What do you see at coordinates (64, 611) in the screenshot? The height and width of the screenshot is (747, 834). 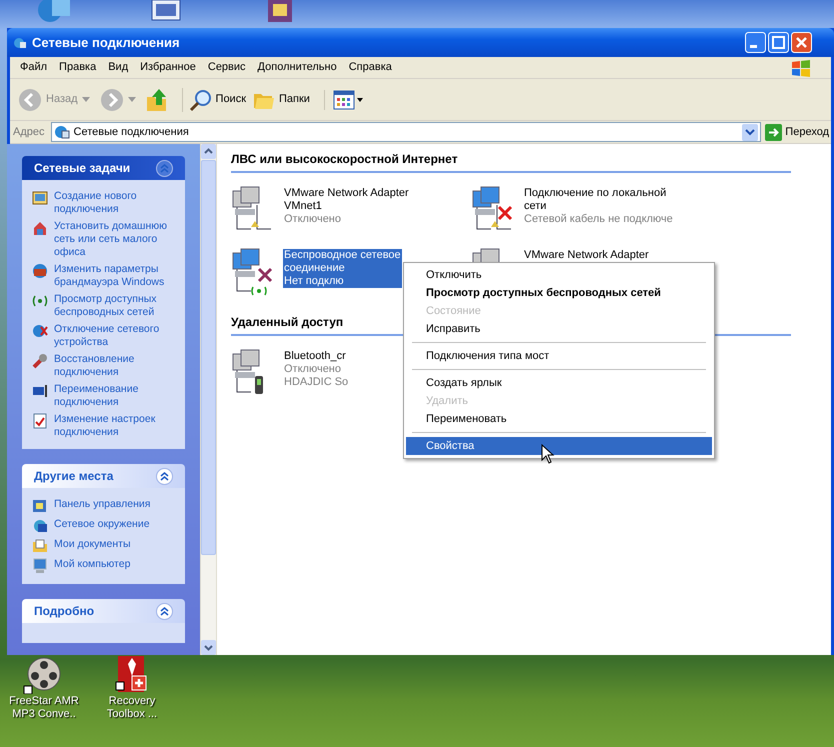 I see `pane-title: Подробно` at bounding box center [64, 611].